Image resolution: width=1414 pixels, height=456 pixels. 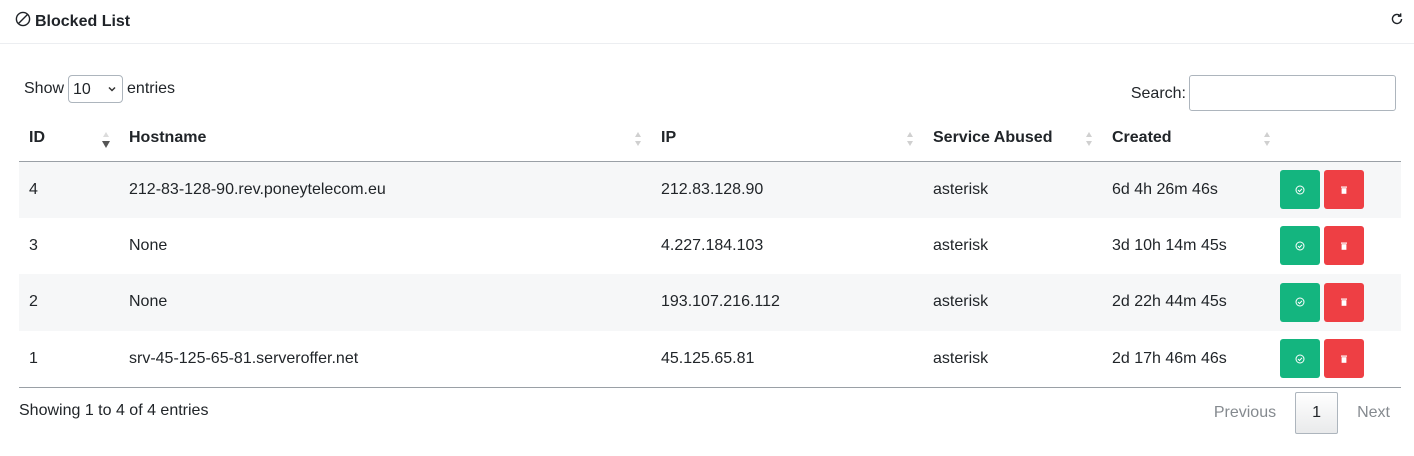 What do you see at coordinates (33, 189) in the screenshot?
I see `cell-id: 4` at bounding box center [33, 189].